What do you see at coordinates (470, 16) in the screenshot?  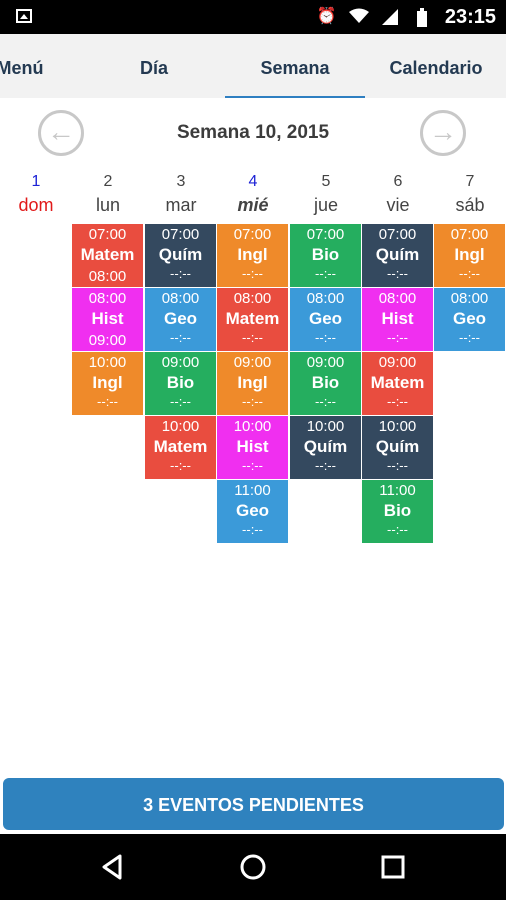 I see `status-time: 23:15` at bounding box center [470, 16].